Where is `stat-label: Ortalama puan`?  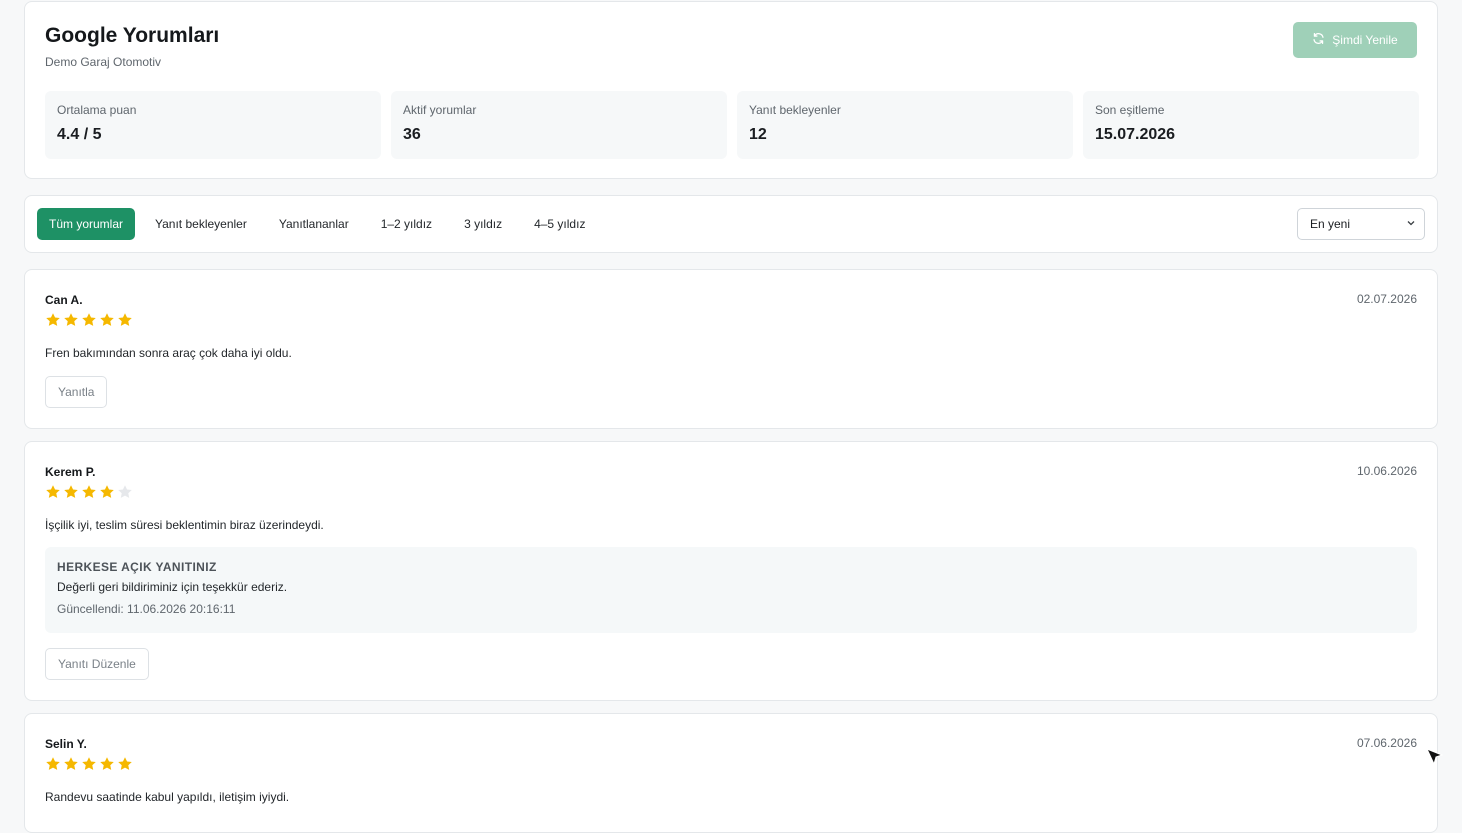 stat-label: Ortalama puan is located at coordinates (97, 110).